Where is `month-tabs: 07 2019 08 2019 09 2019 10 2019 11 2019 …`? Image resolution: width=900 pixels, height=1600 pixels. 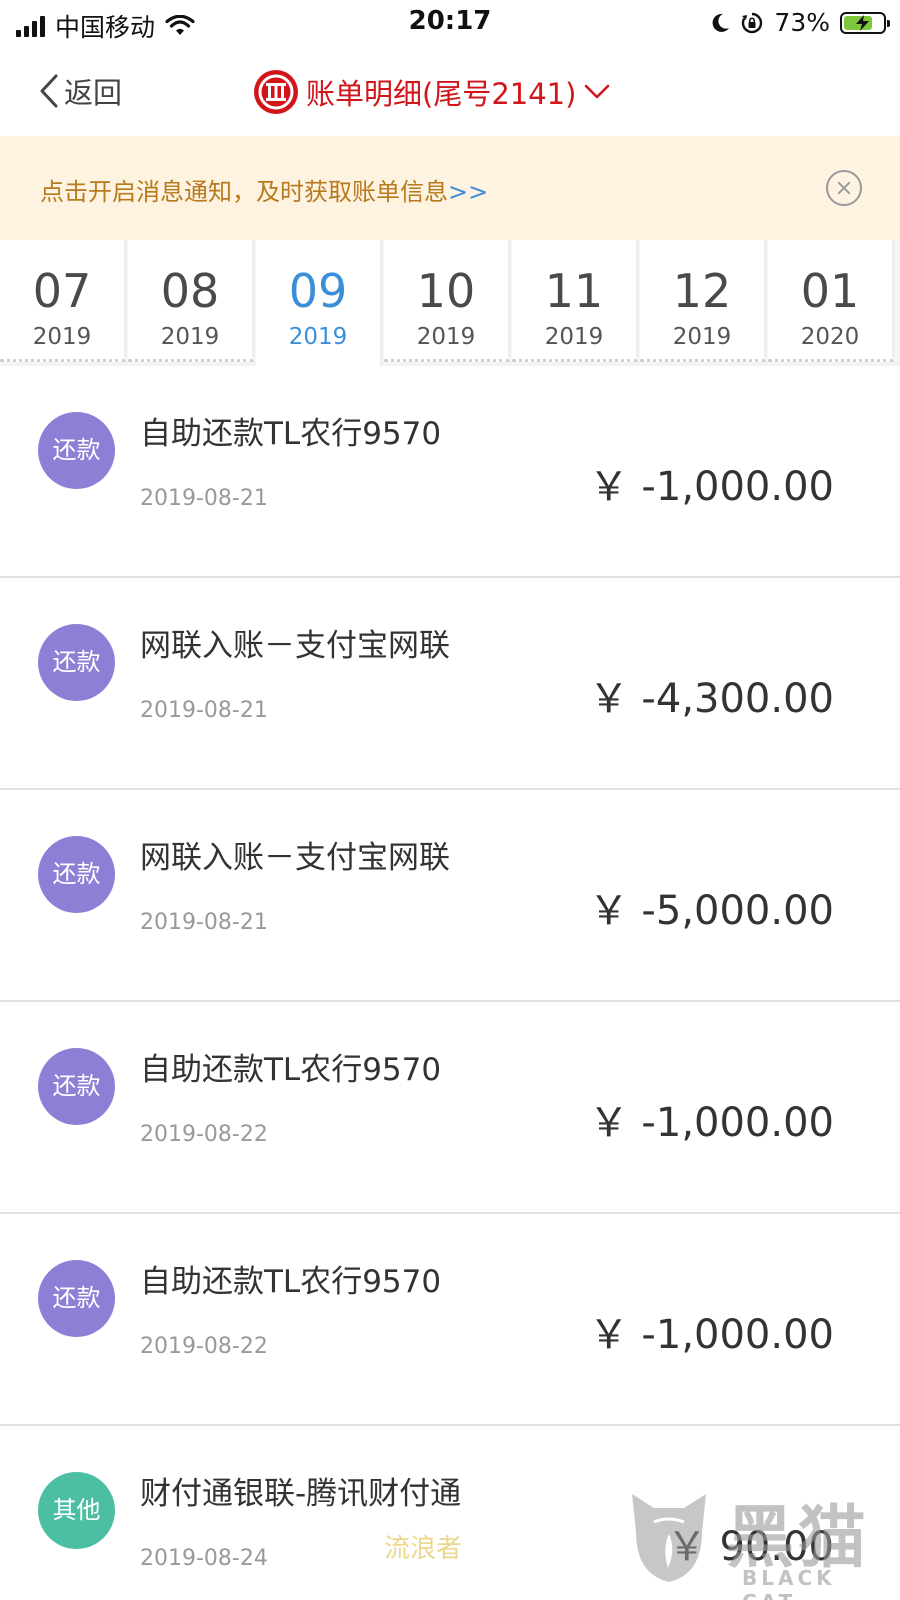 month-tabs: 07 2019 08 2019 09 2019 10 2019 11 2019 … is located at coordinates (450, 303).